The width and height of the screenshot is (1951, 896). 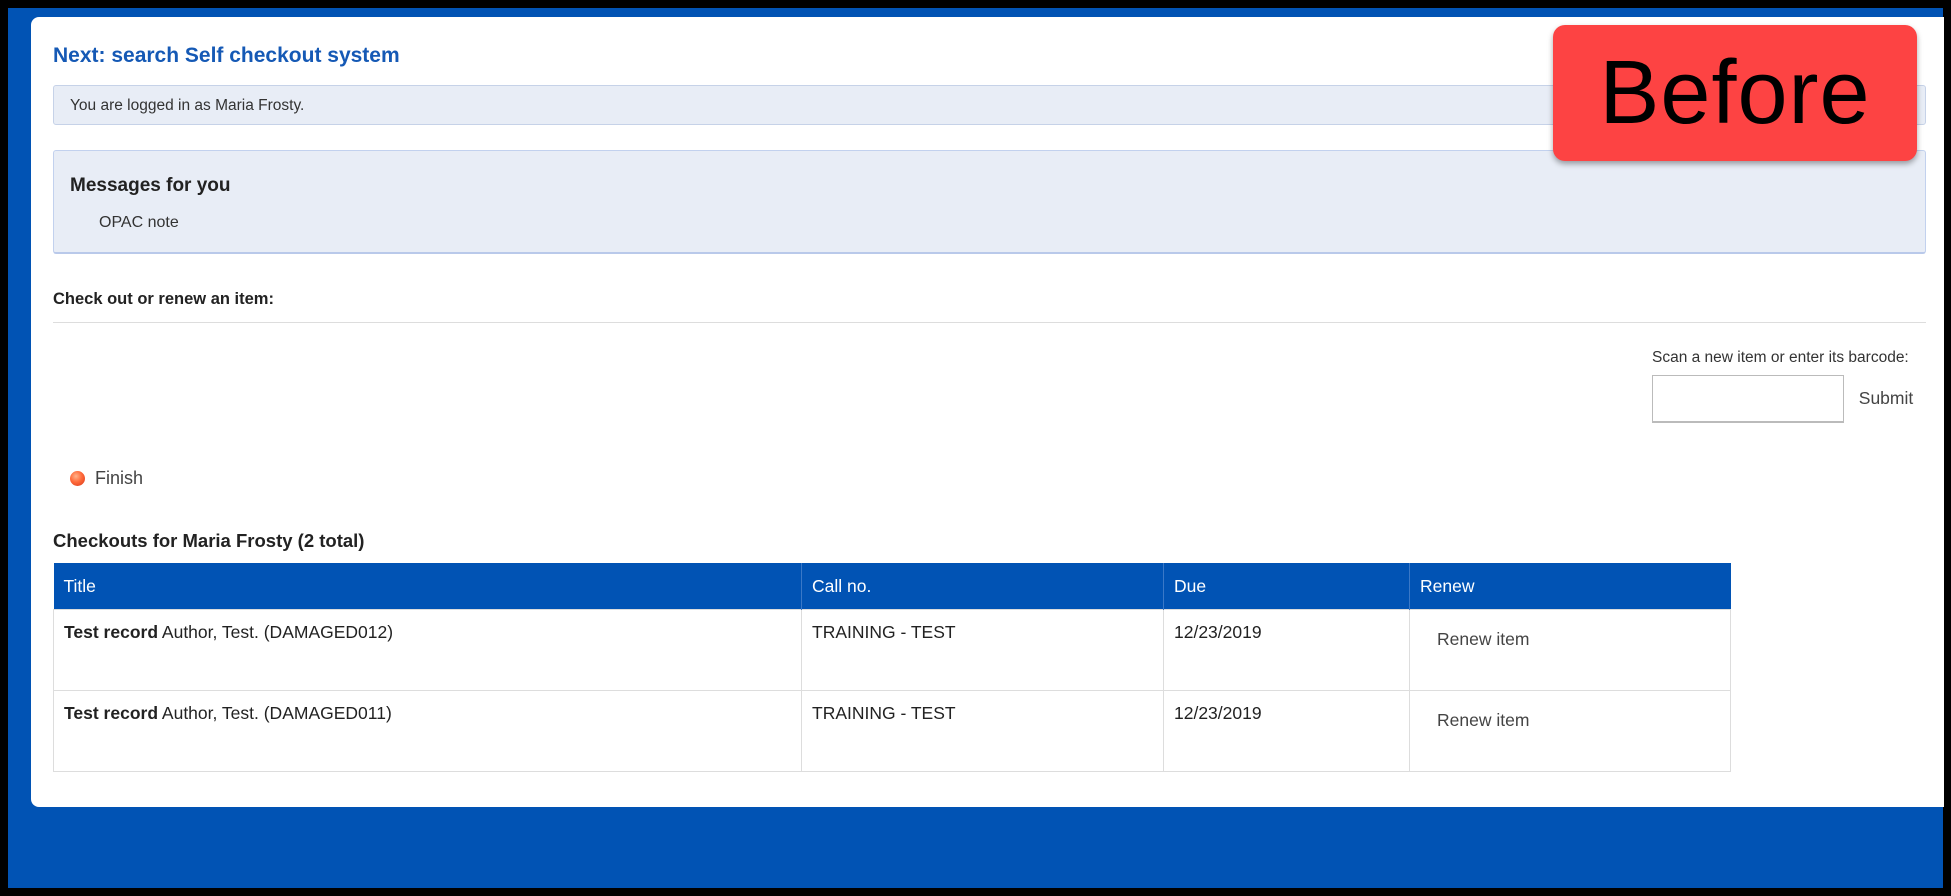 I want to click on before-badge: Before, so click(x=1735, y=93).